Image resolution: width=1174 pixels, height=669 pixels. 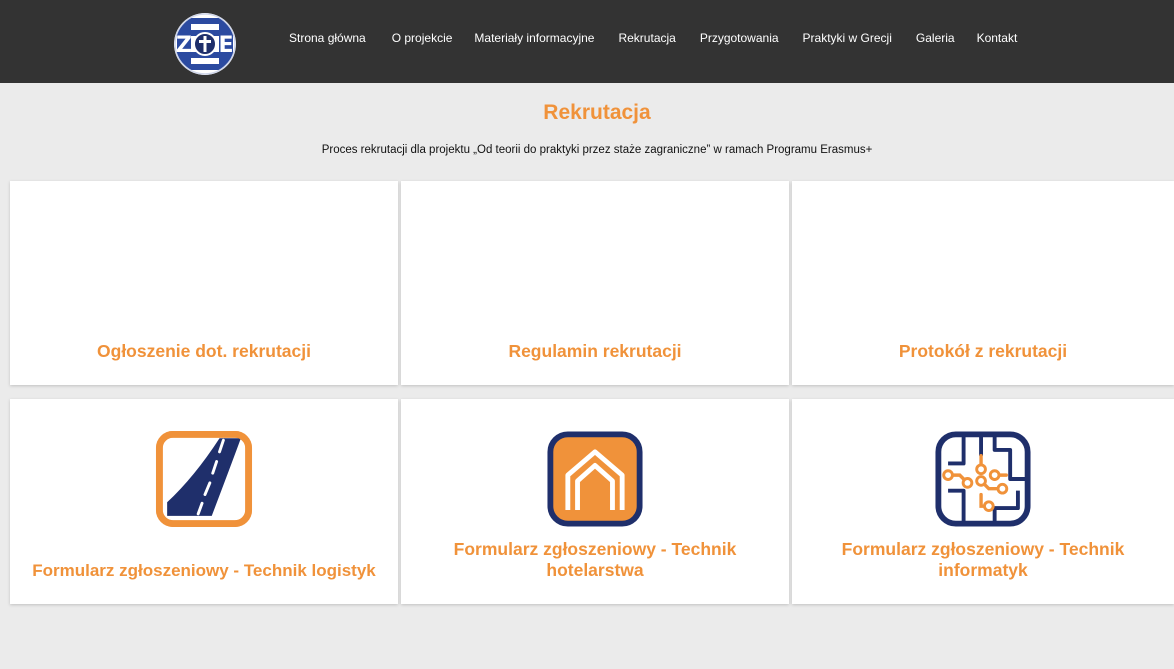 I want to click on svg-text: Z, so click(x=184, y=45).